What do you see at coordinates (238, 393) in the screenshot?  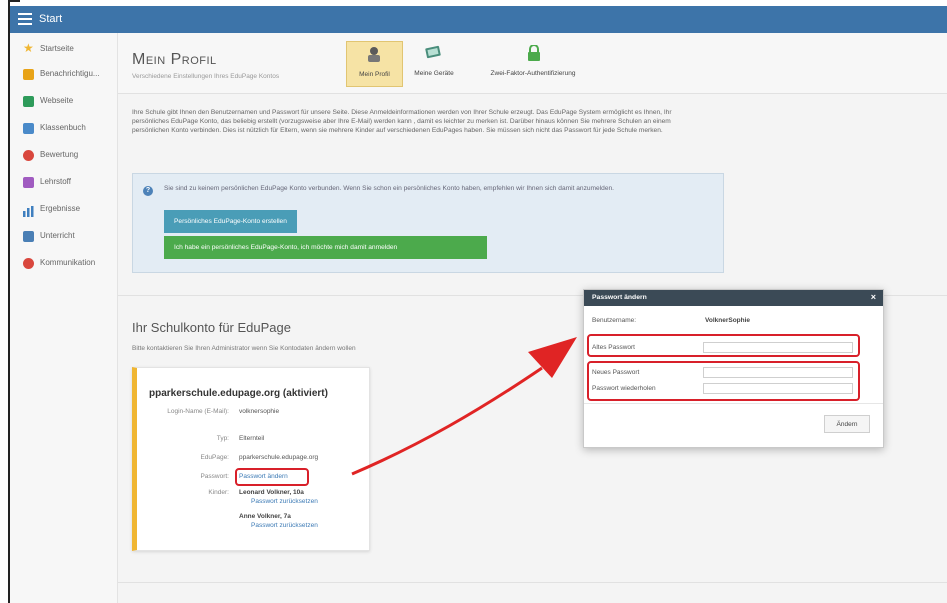 I see `card-title: pparkerschule.edupage.org (aktiviert)` at bounding box center [238, 393].